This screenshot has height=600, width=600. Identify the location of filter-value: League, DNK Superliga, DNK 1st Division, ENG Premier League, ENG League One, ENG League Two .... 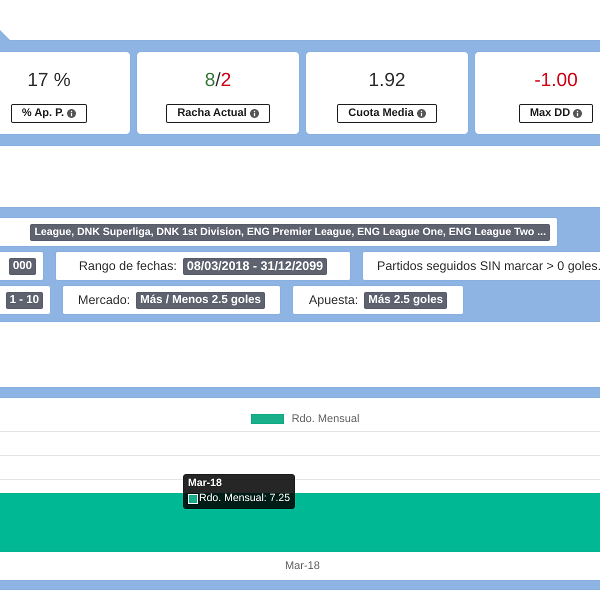
(290, 232).